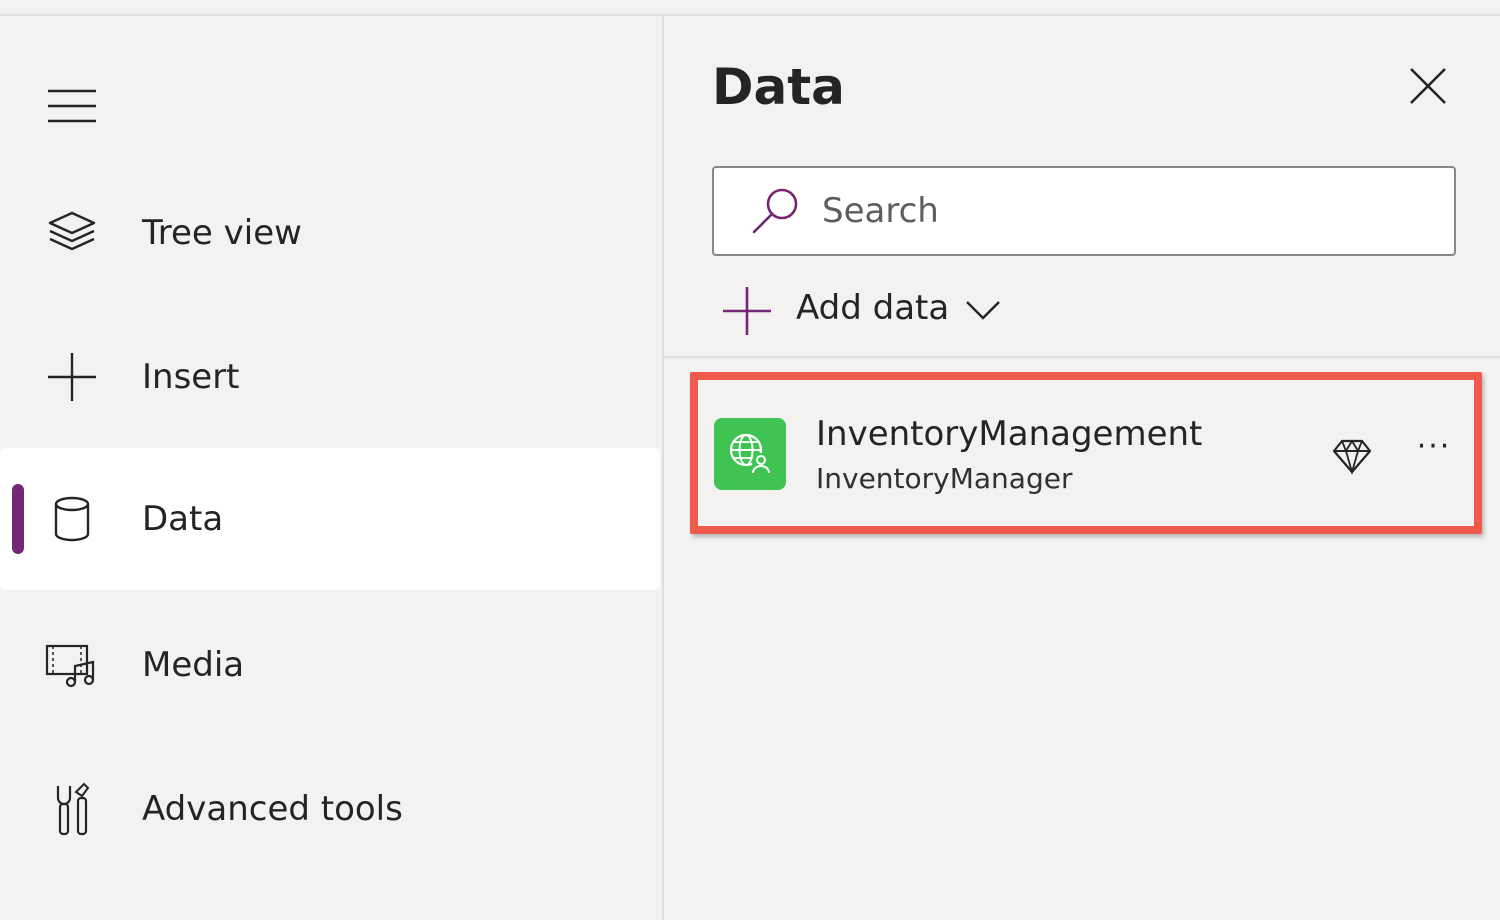 The image size is (1500, 920). Describe the element at coordinates (747, 311) in the screenshot. I see `add-icon` at that location.